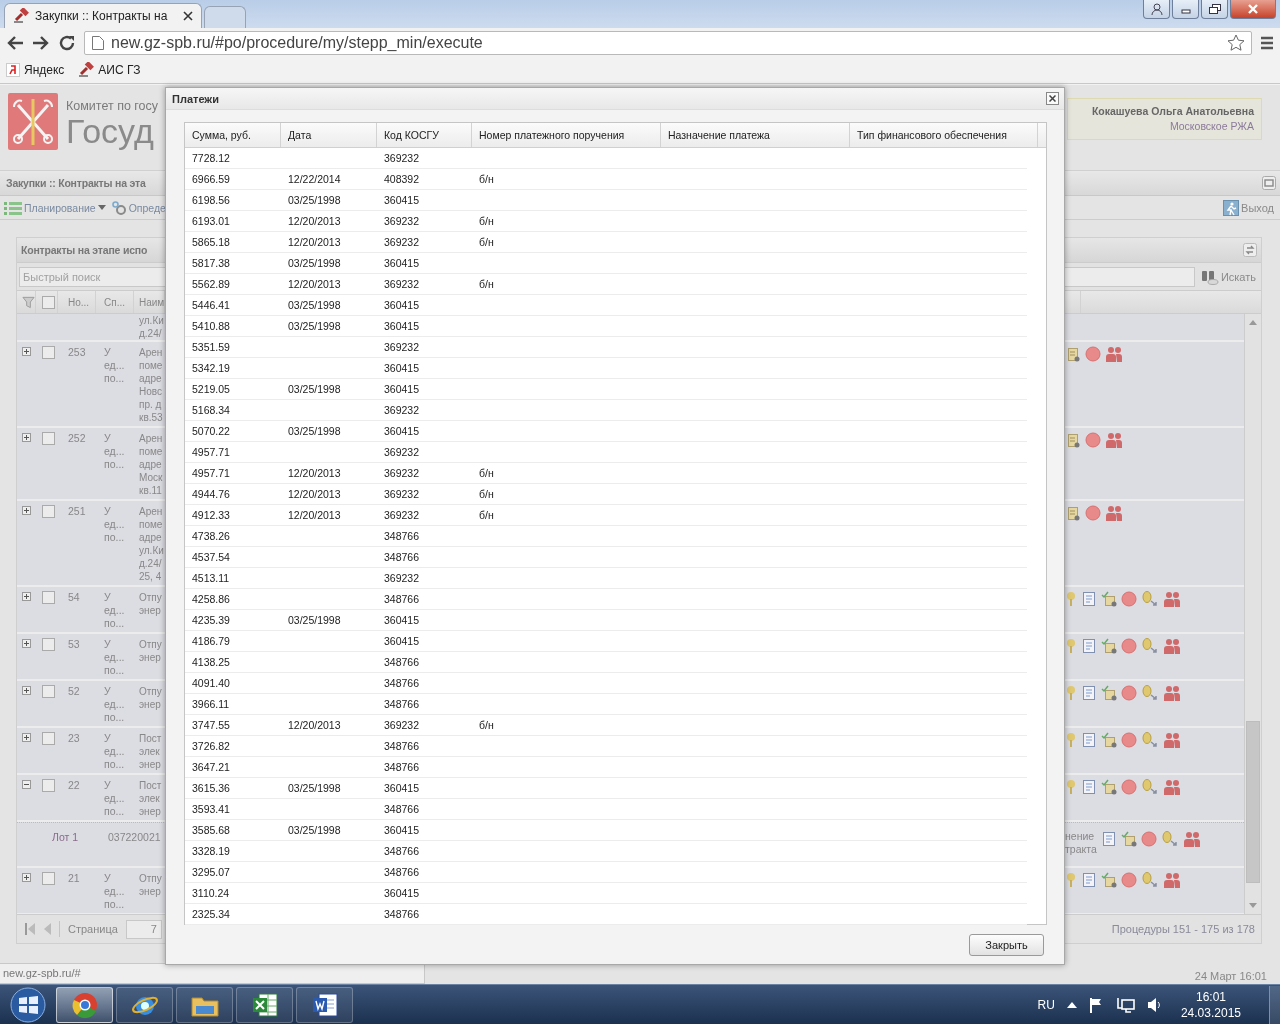  What do you see at coordinates (1210, 1012) in the screenshot?
I see `clock-date: 24.03.2015` at bounding box center [1210, 1012].